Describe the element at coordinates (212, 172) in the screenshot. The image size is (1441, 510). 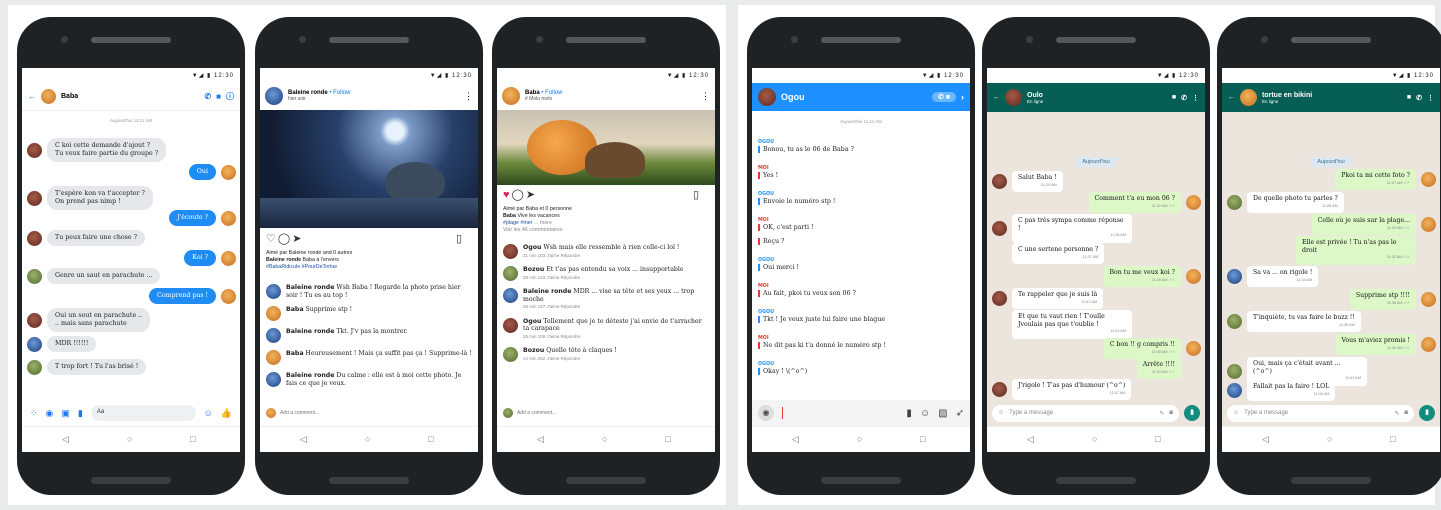
I see `message-row: Oui` at that location.